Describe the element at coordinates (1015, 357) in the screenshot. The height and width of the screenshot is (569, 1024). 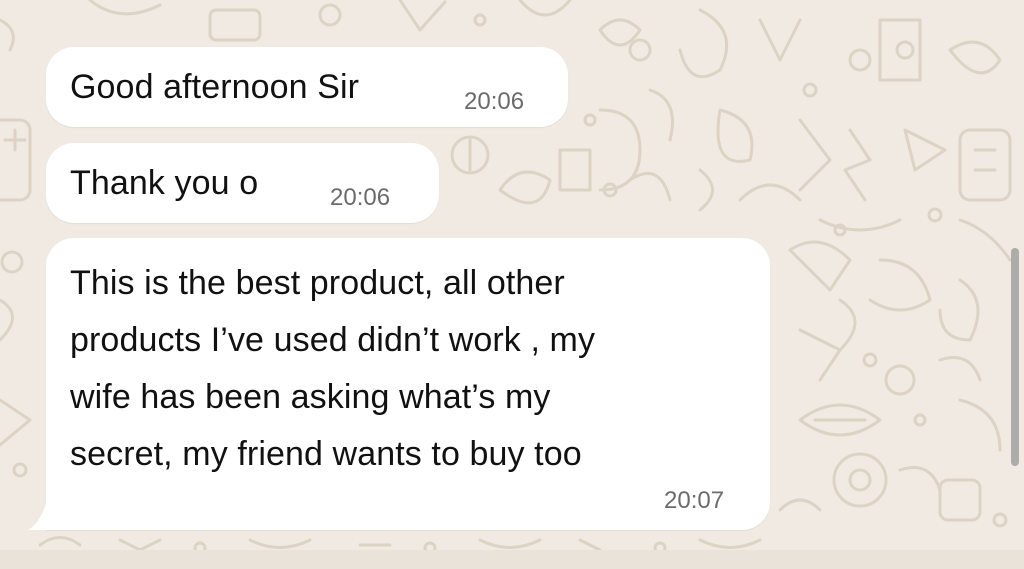
I see `scrollbar` at that location.